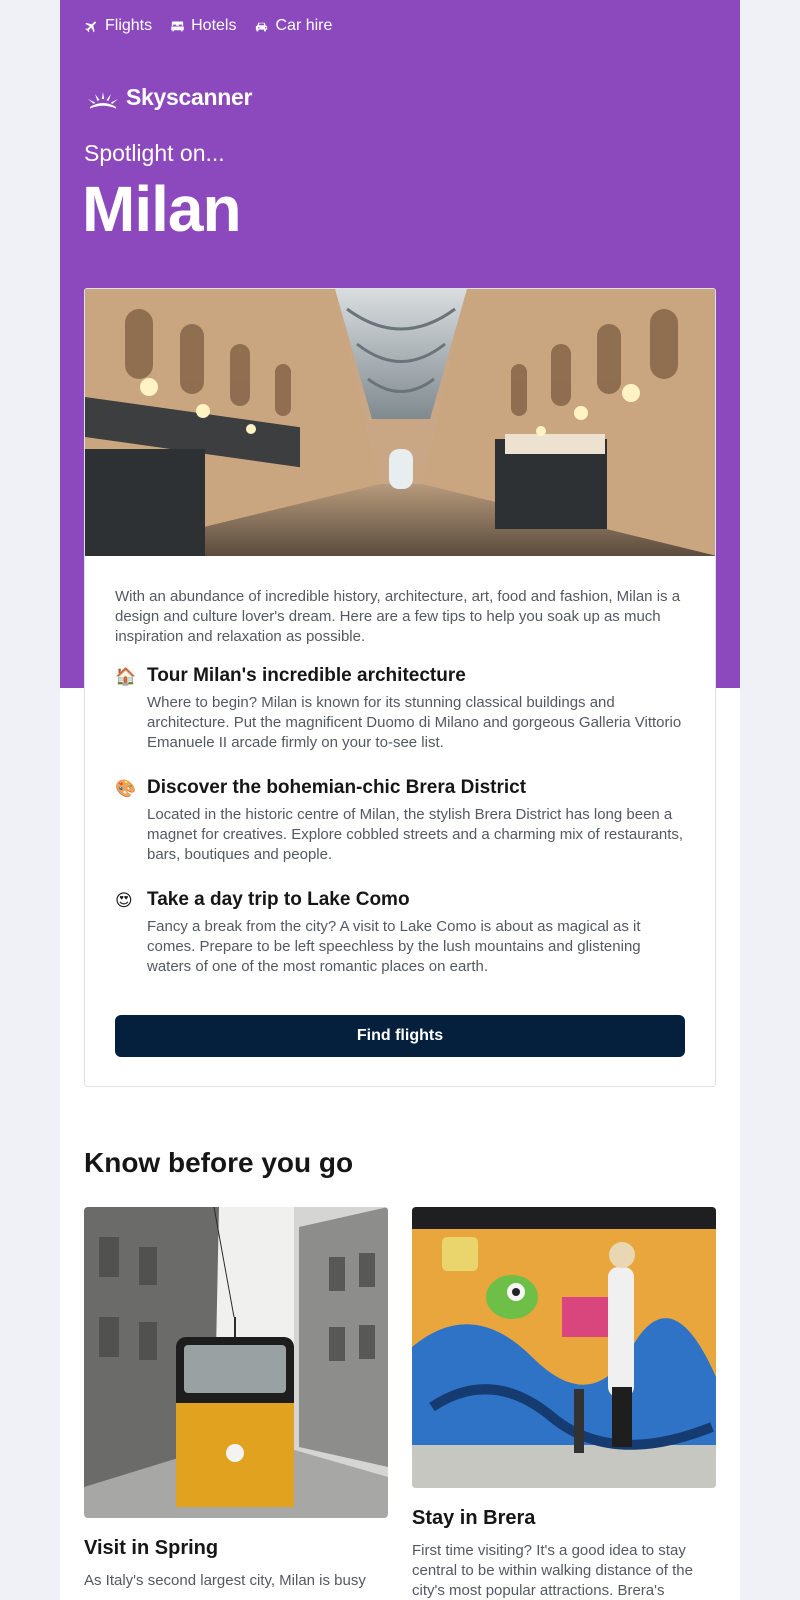 The height and width of the screenshot is (1600, 800). I want to click on plane-icon, so click(90, 26).